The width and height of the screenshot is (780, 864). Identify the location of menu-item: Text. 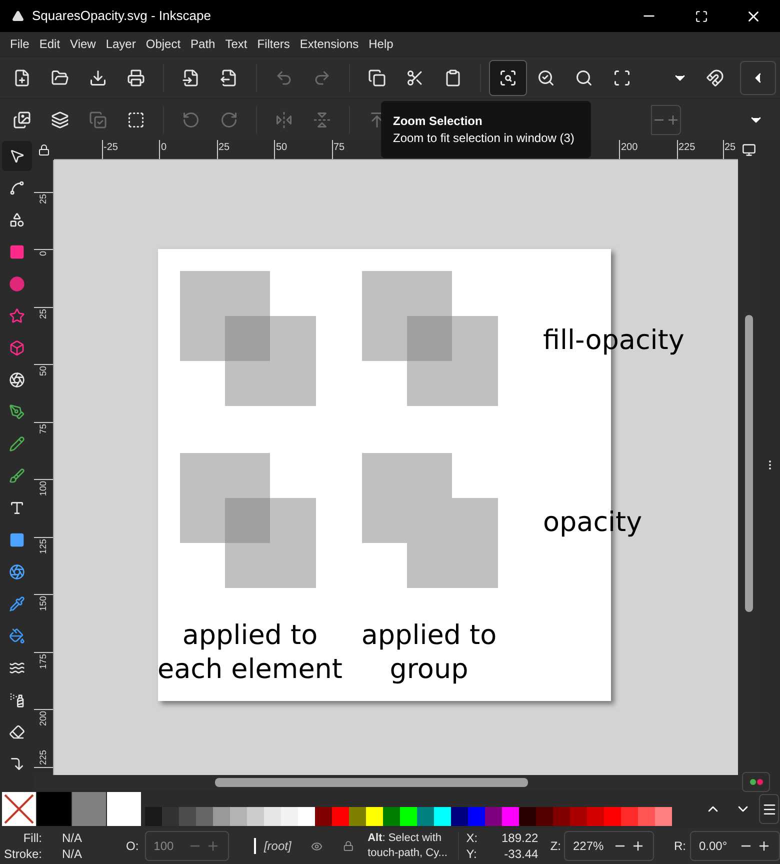
(236, 44).